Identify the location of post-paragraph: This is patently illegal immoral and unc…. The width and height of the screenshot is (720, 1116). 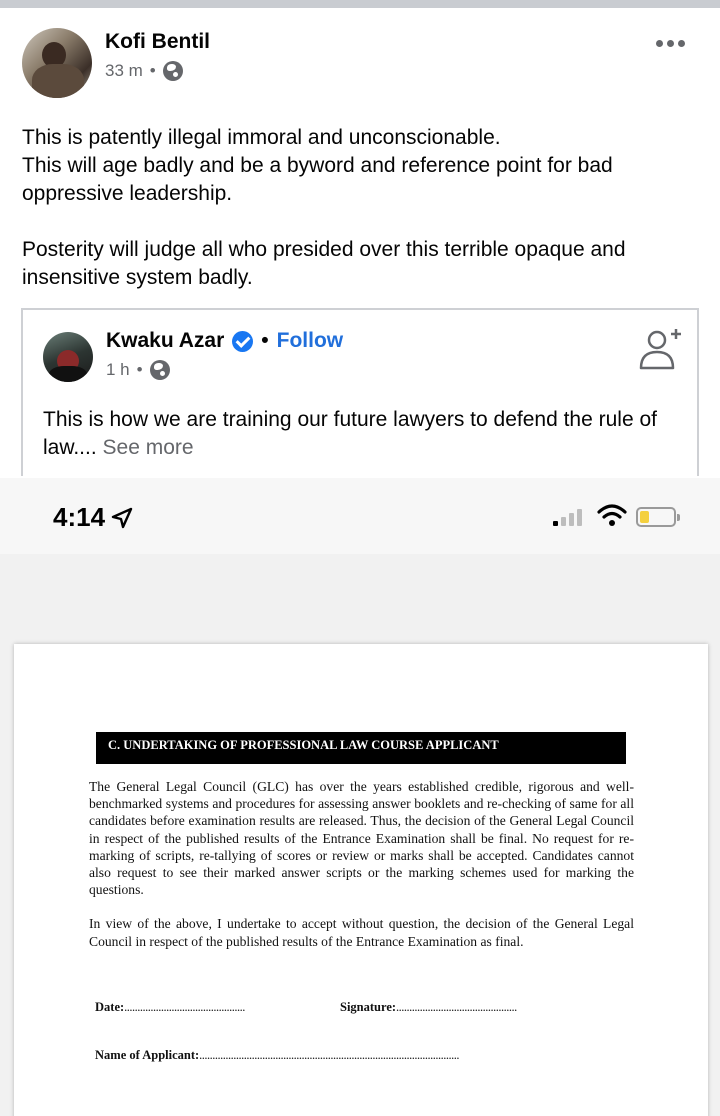
(261, 137).